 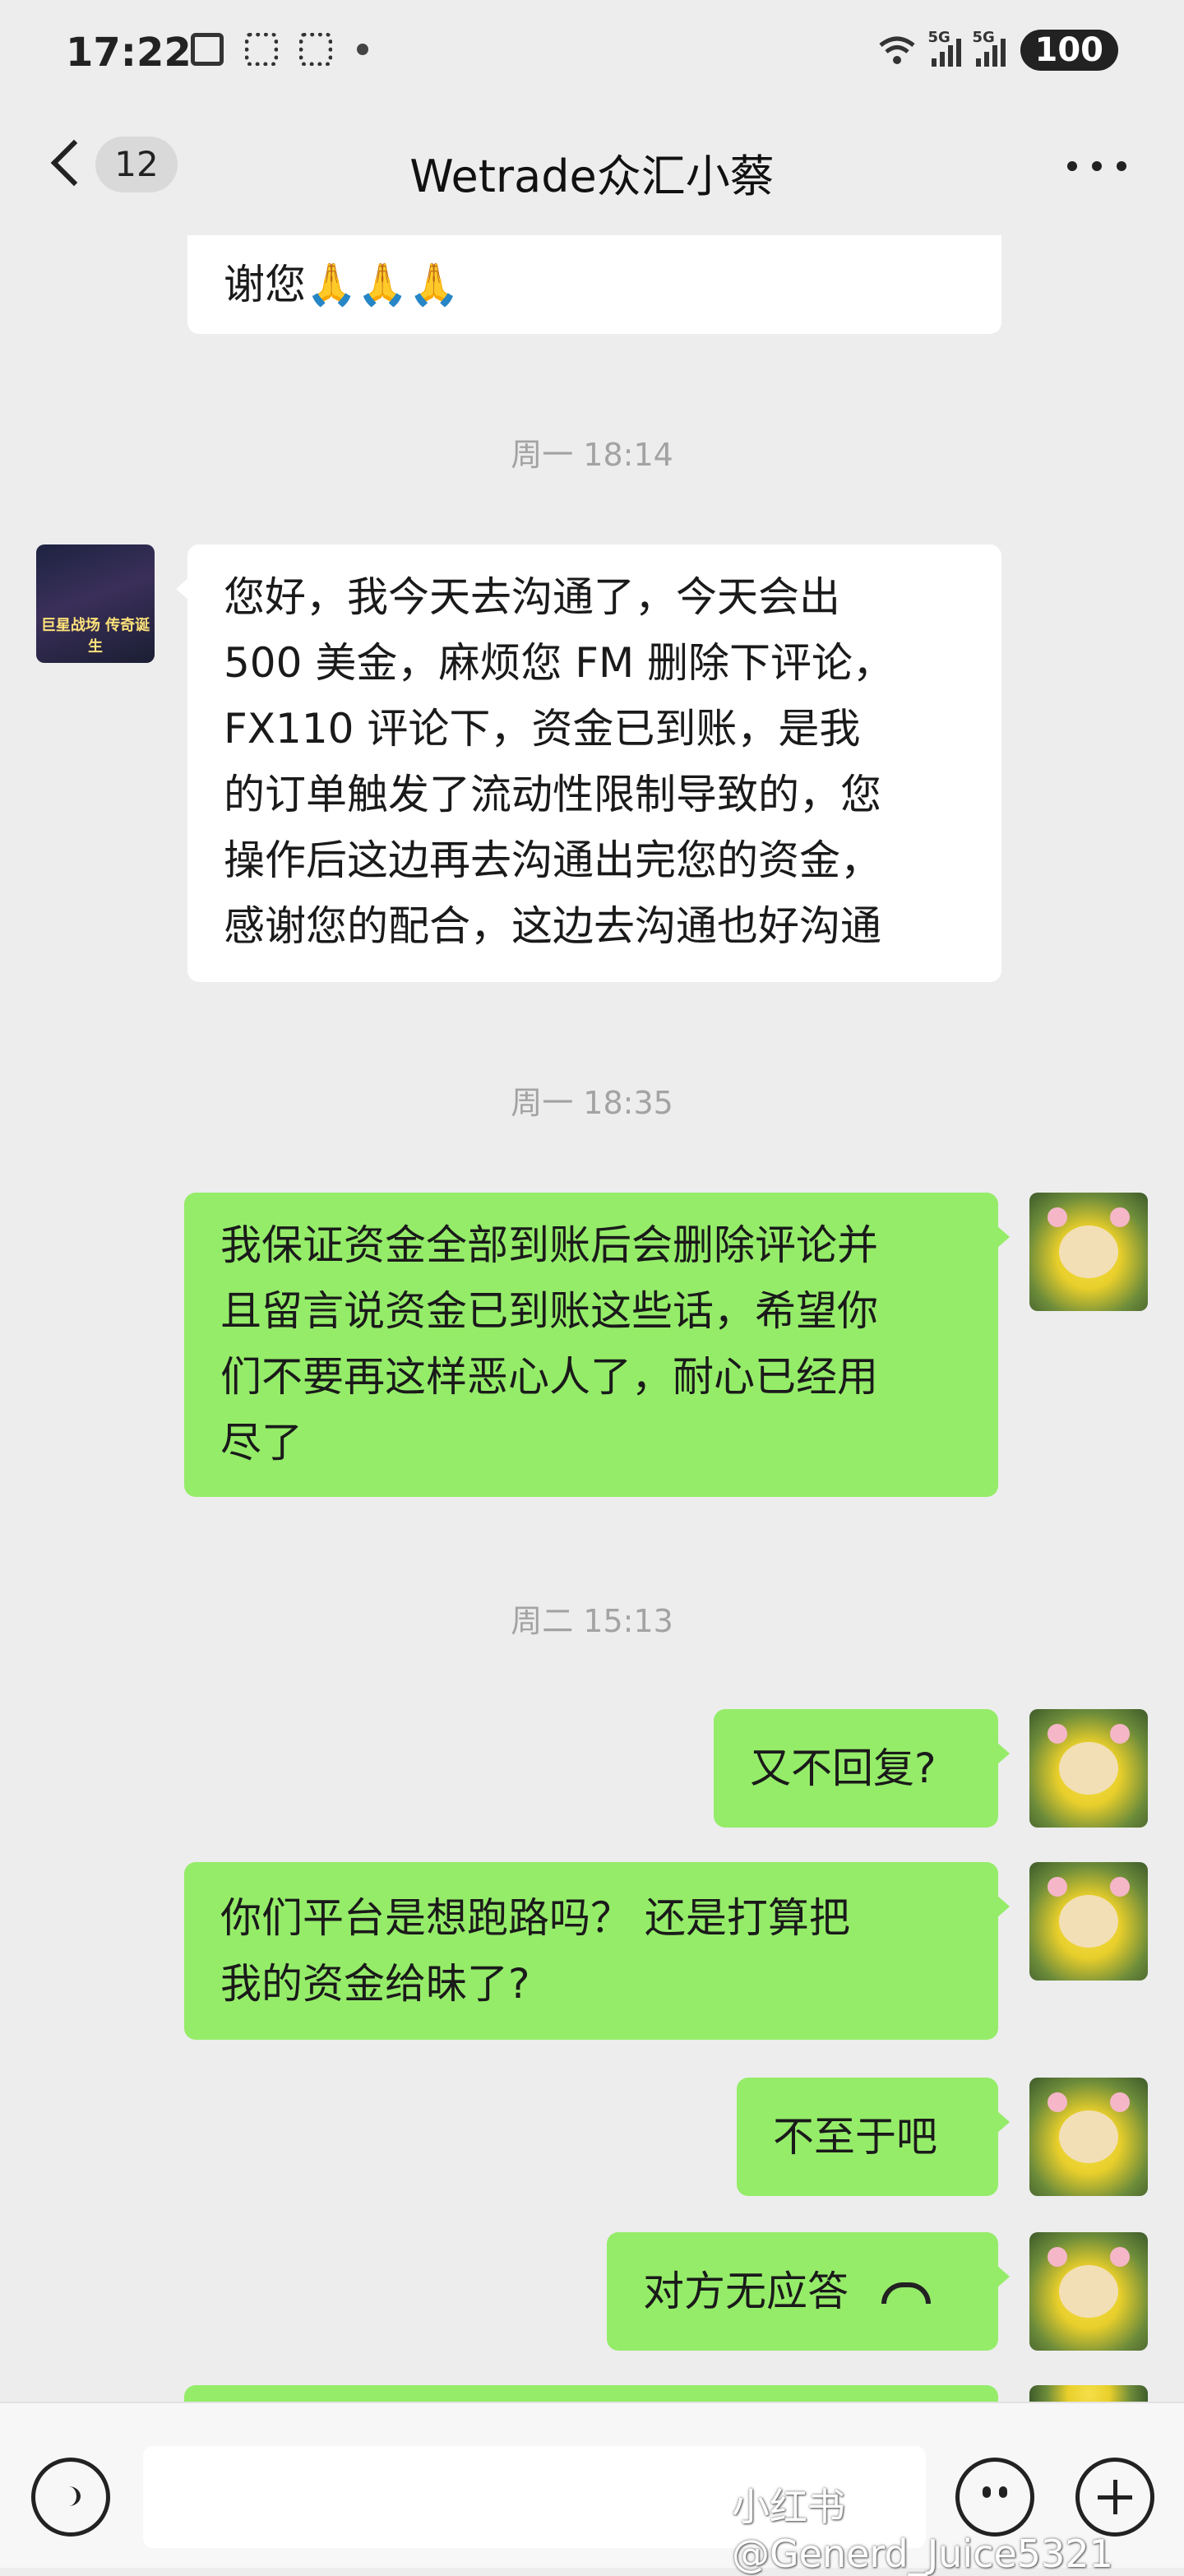 I want to click on message-text: 对方无应答, so click(x=746, y=2292).